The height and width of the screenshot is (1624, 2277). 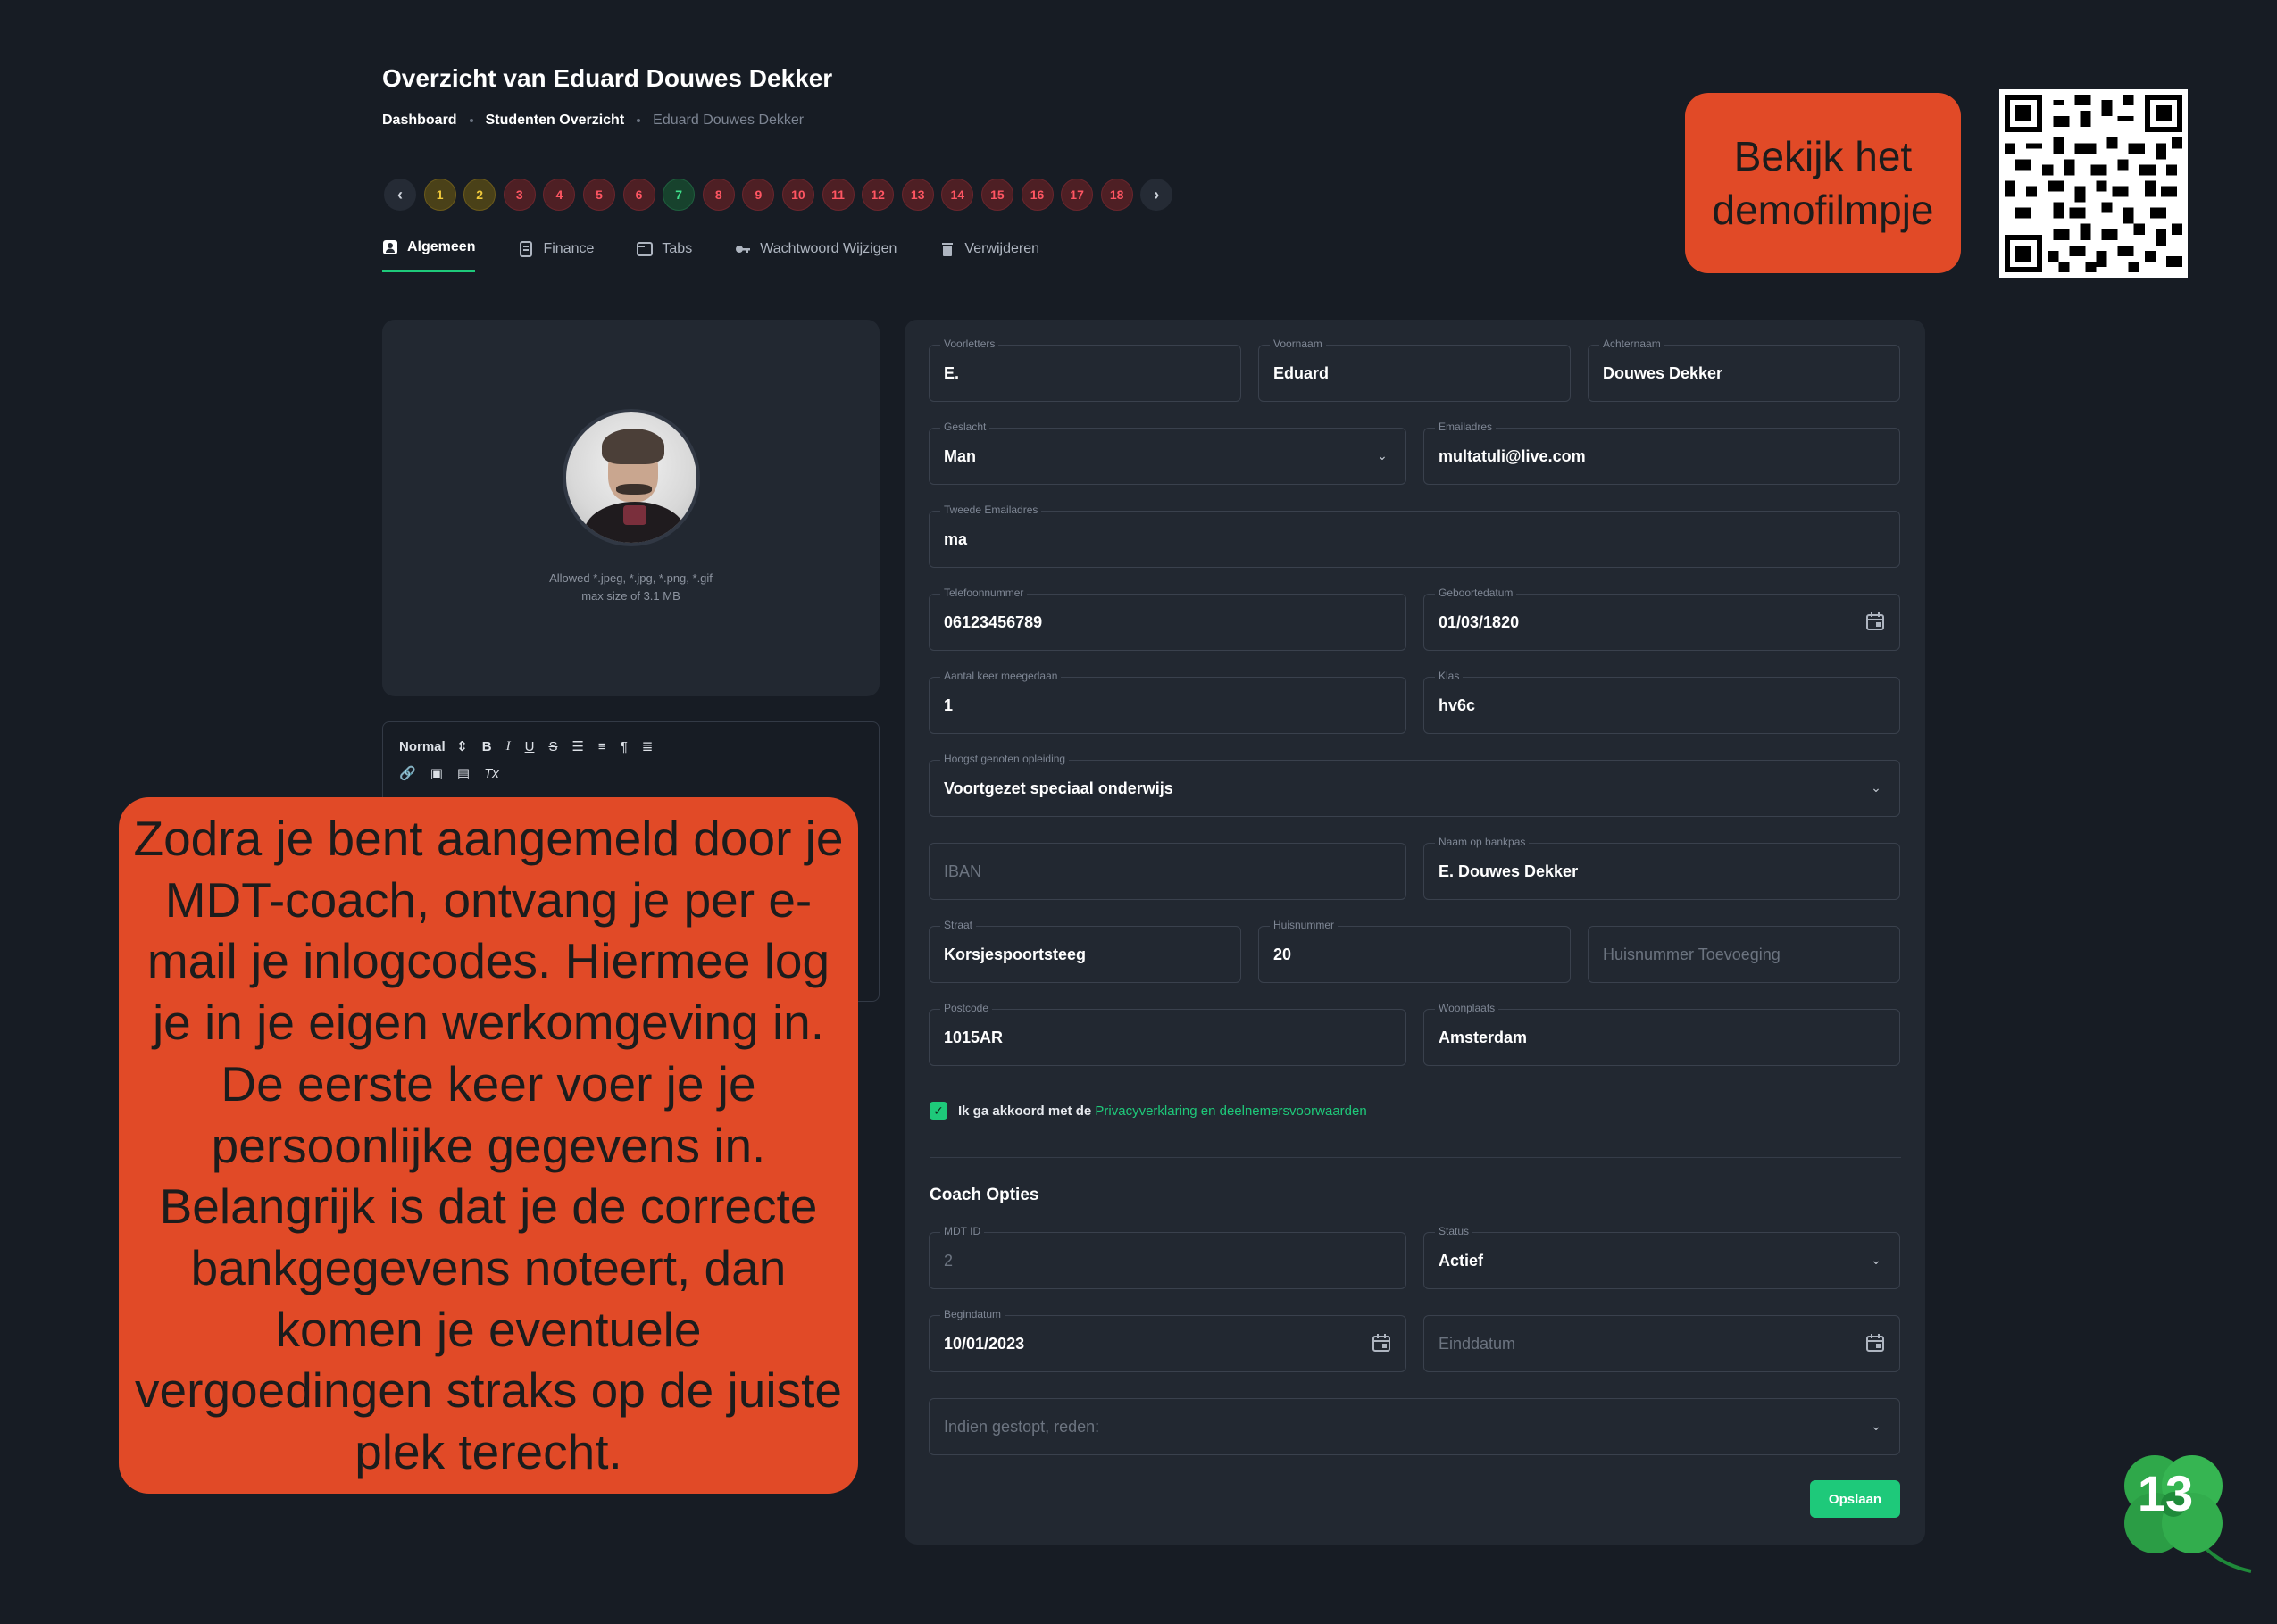 I want to click on tab-algemeen: Algemeen, so click(x=429, y=255).